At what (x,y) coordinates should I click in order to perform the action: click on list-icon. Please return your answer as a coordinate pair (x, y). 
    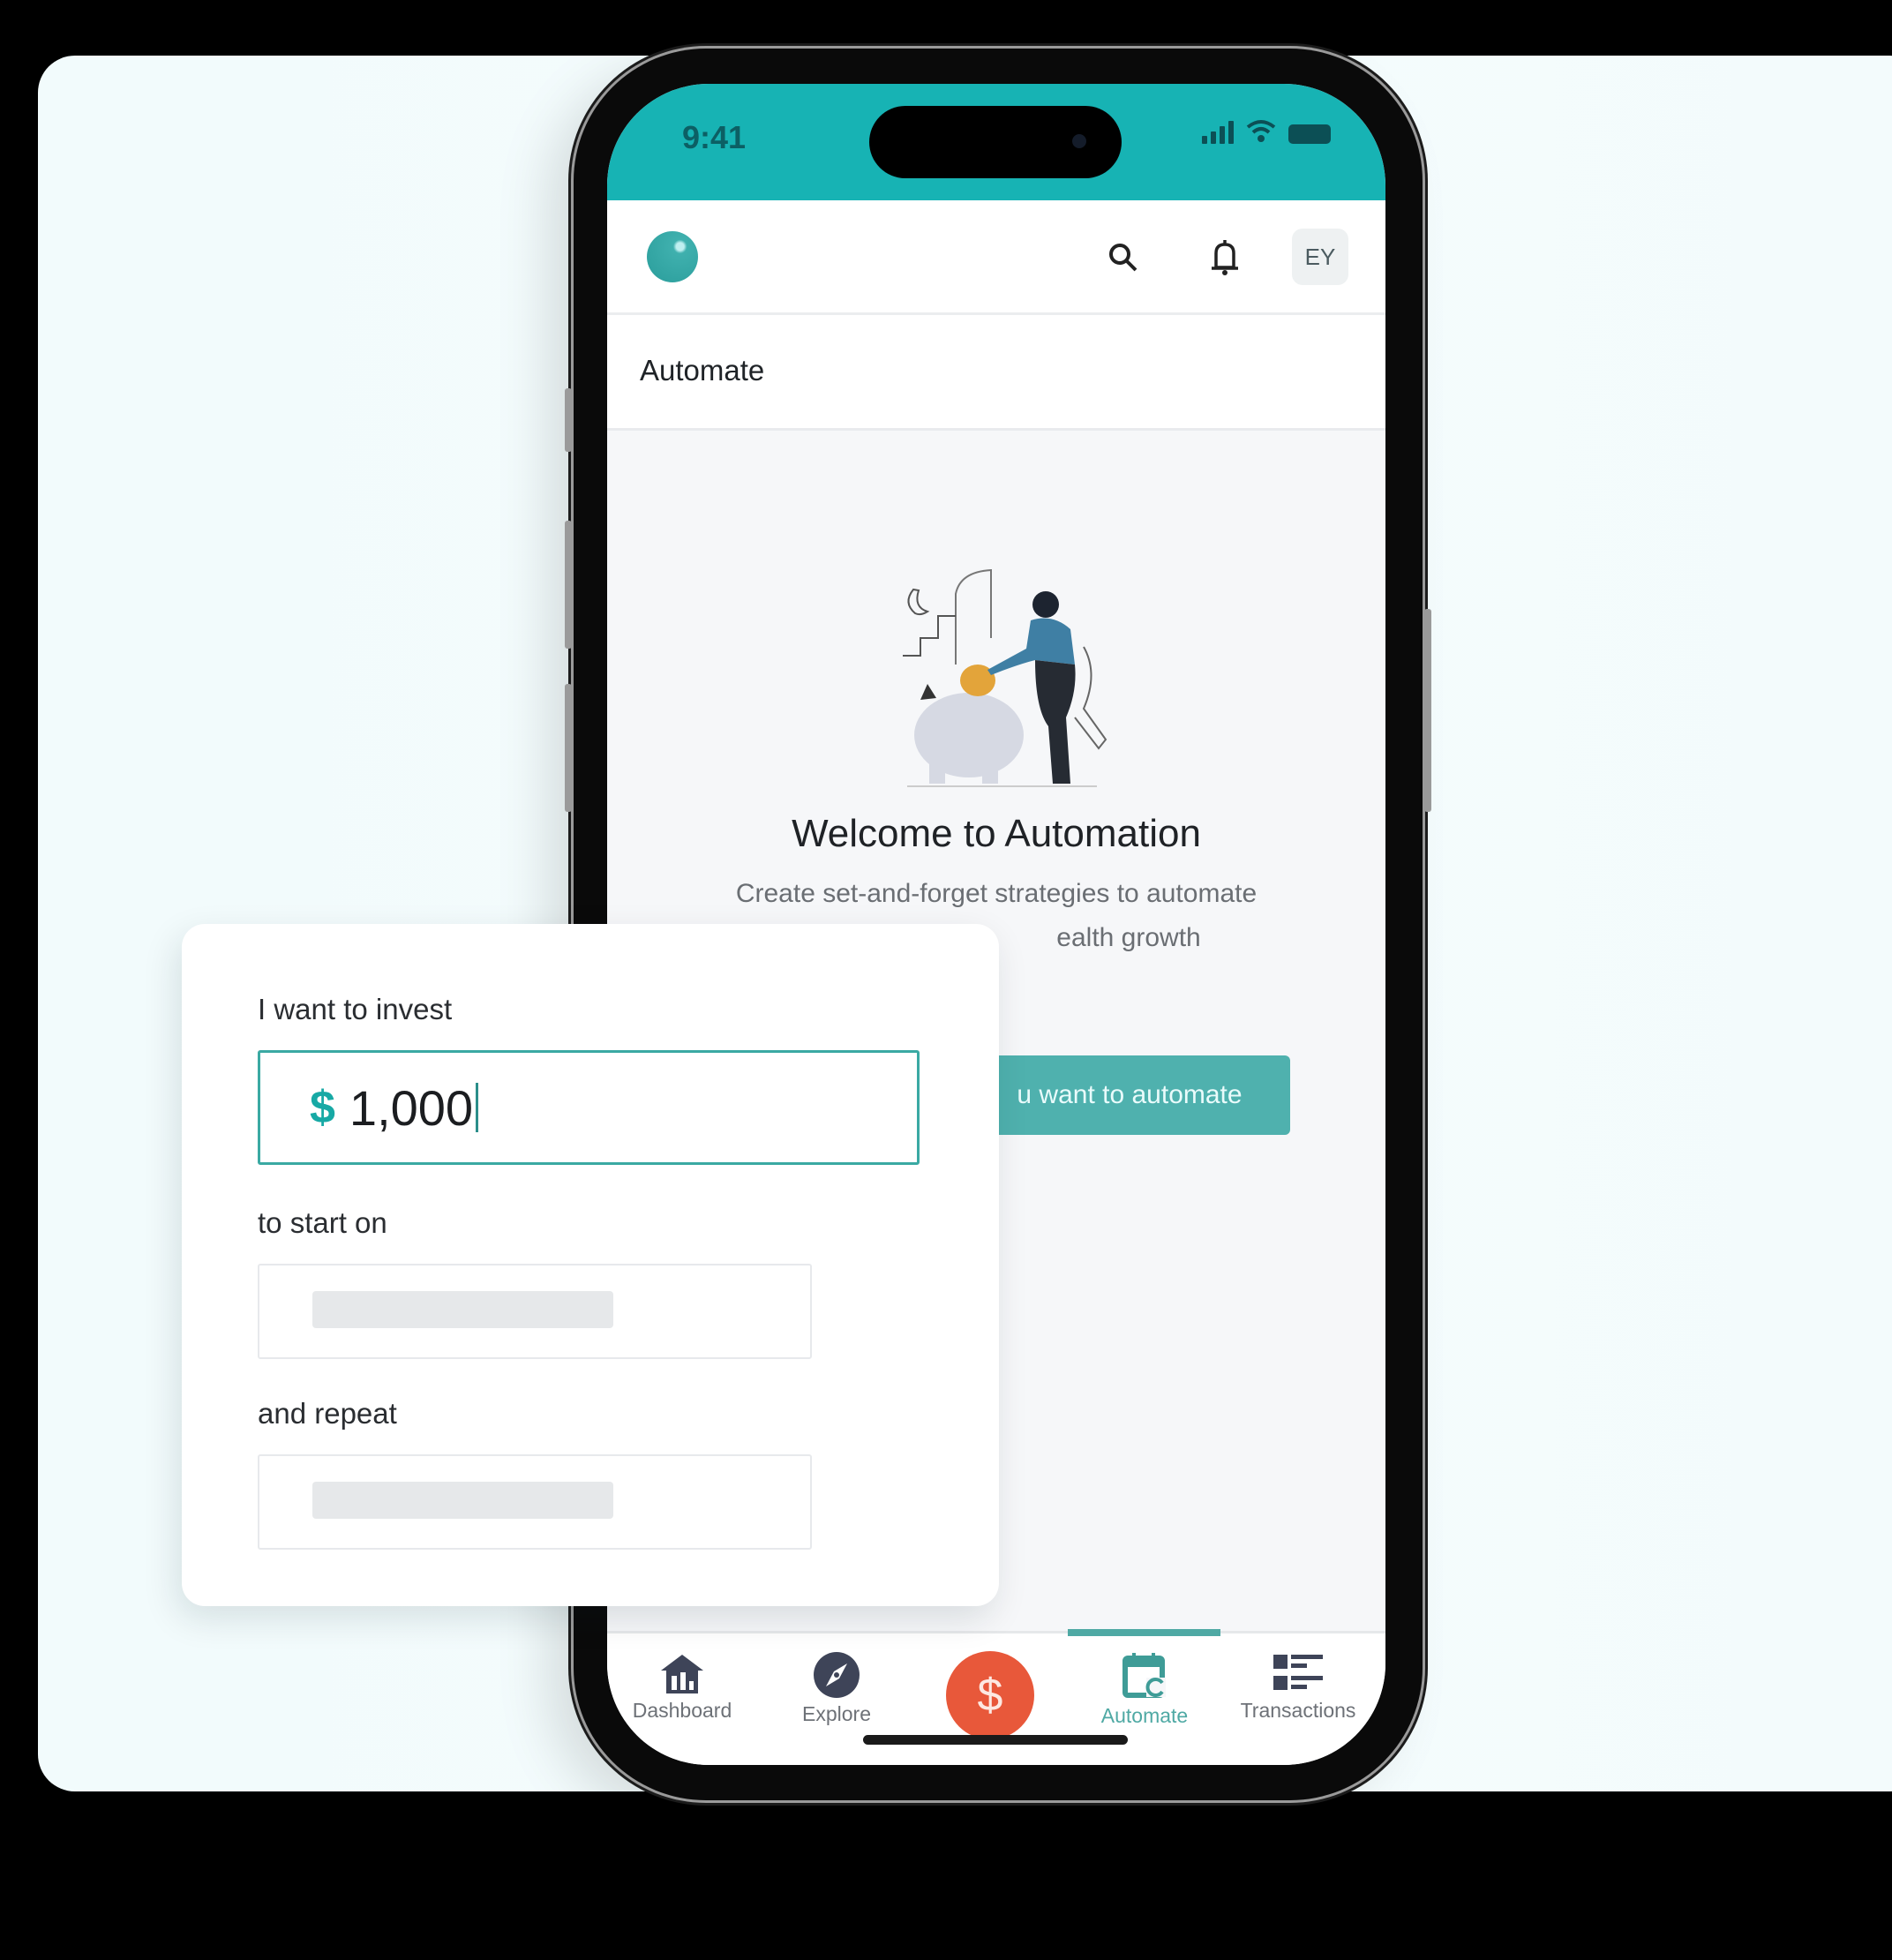
    Looking at the image, I should click on (1298, 1673).